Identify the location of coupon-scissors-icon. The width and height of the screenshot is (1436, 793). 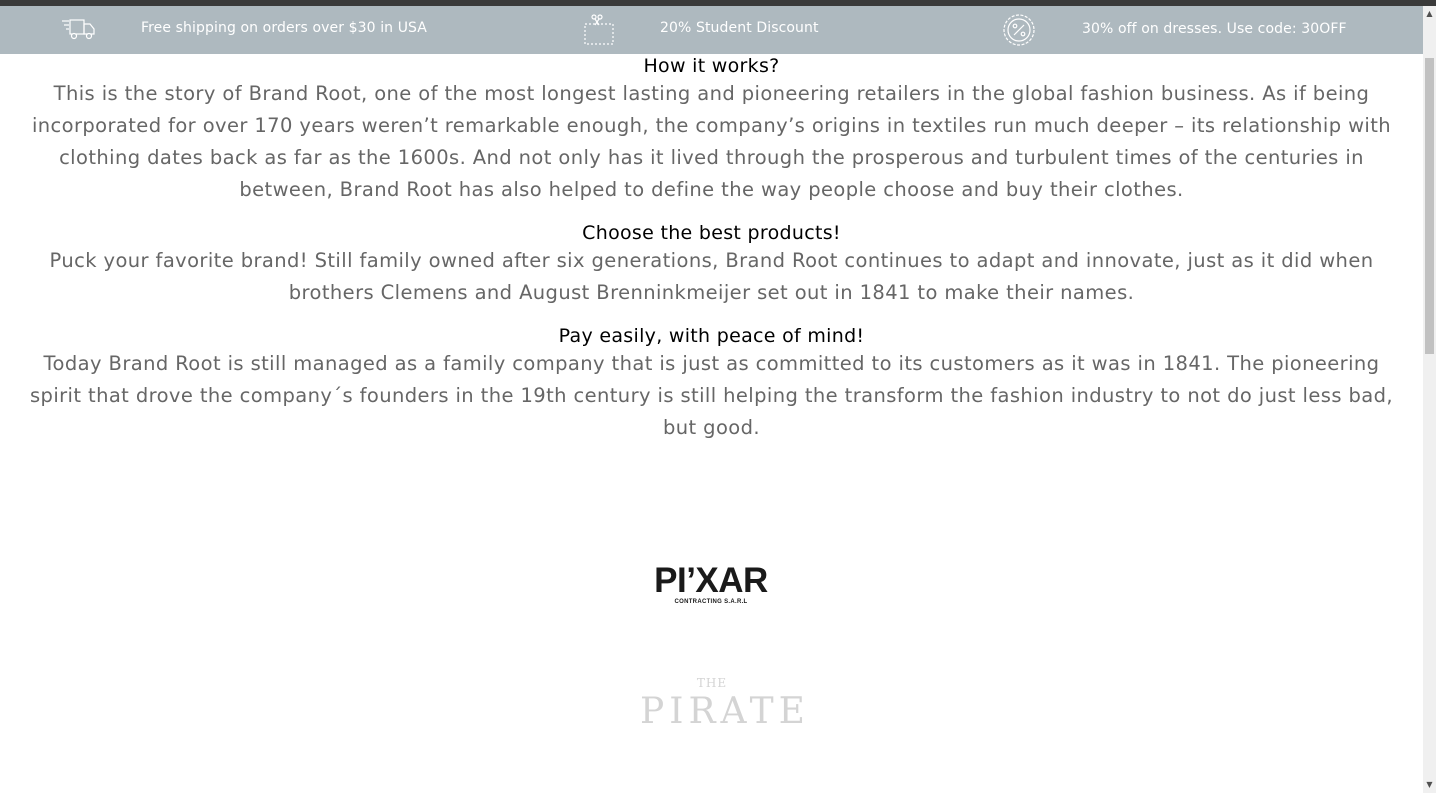
(599, 30).